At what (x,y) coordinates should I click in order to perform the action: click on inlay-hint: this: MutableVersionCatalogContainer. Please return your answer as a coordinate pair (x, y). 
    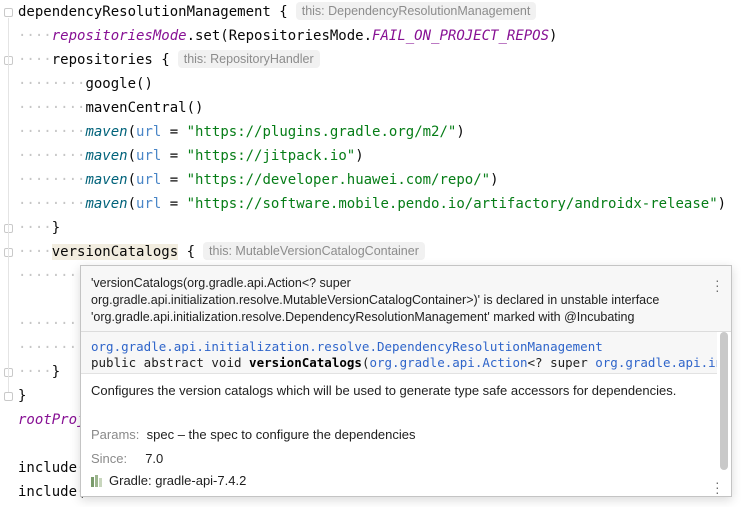
    Looking at the image, I should click on (314, 251).